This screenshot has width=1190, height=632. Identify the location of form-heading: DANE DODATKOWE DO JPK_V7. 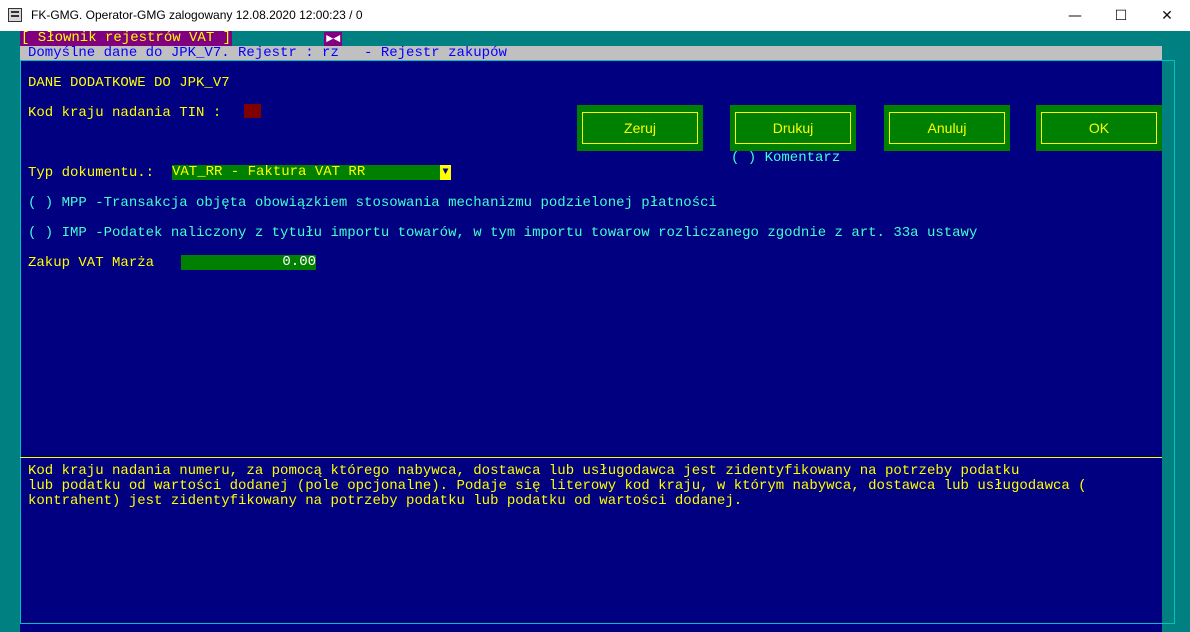
(129, 83).